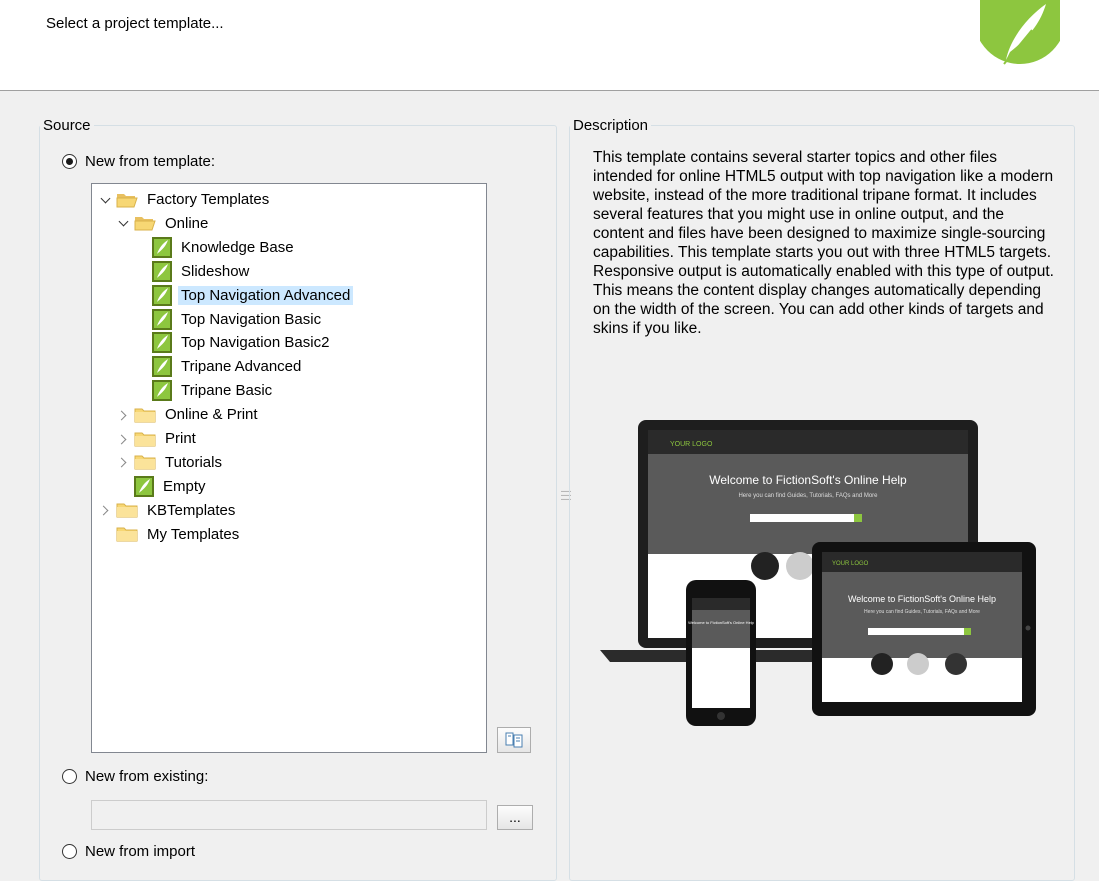  What do you see at coordinates (208, 199) in the screenshot?
I see `tree-item-label: Factory Templates` at bounding box center [208, 199].